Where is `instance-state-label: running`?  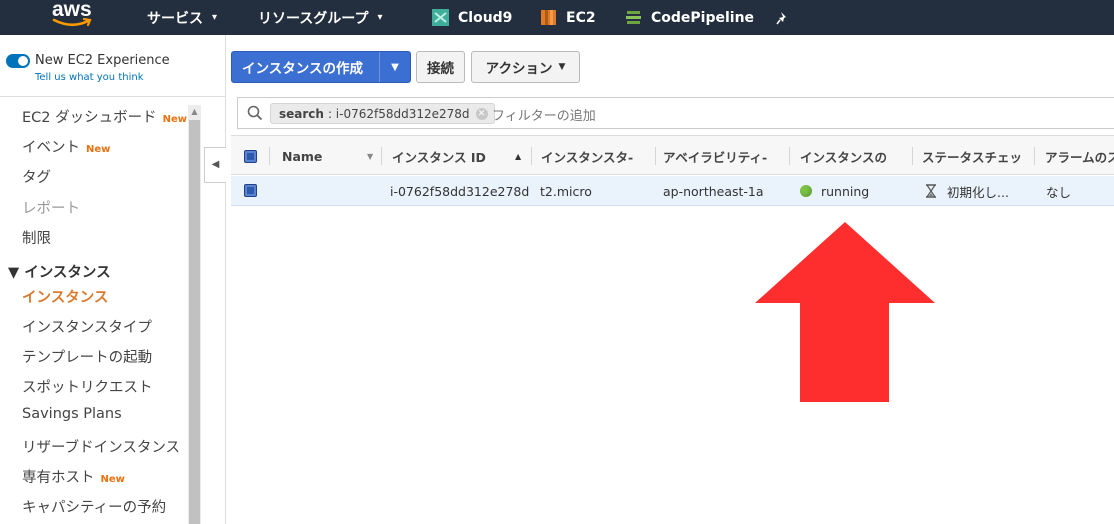
instance-state-label: running is located at coordinates (845, 191).